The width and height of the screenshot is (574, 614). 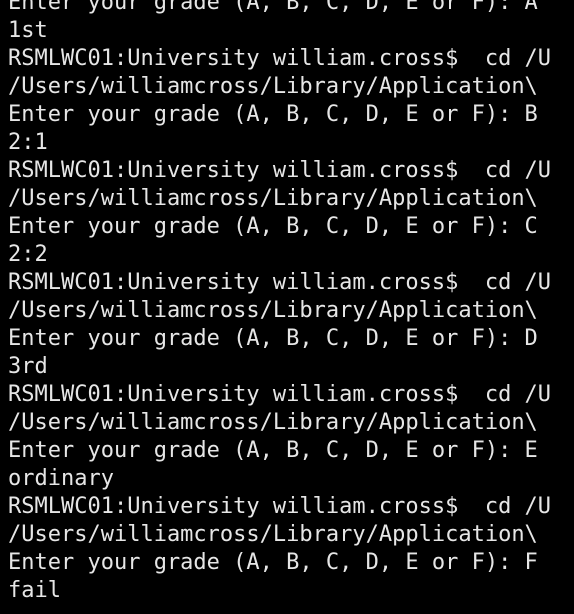 What do you see at coordinates (28, 366) in the screenshot?
I see `grade-result-line: 3rd` at bounding box center [28, 366].